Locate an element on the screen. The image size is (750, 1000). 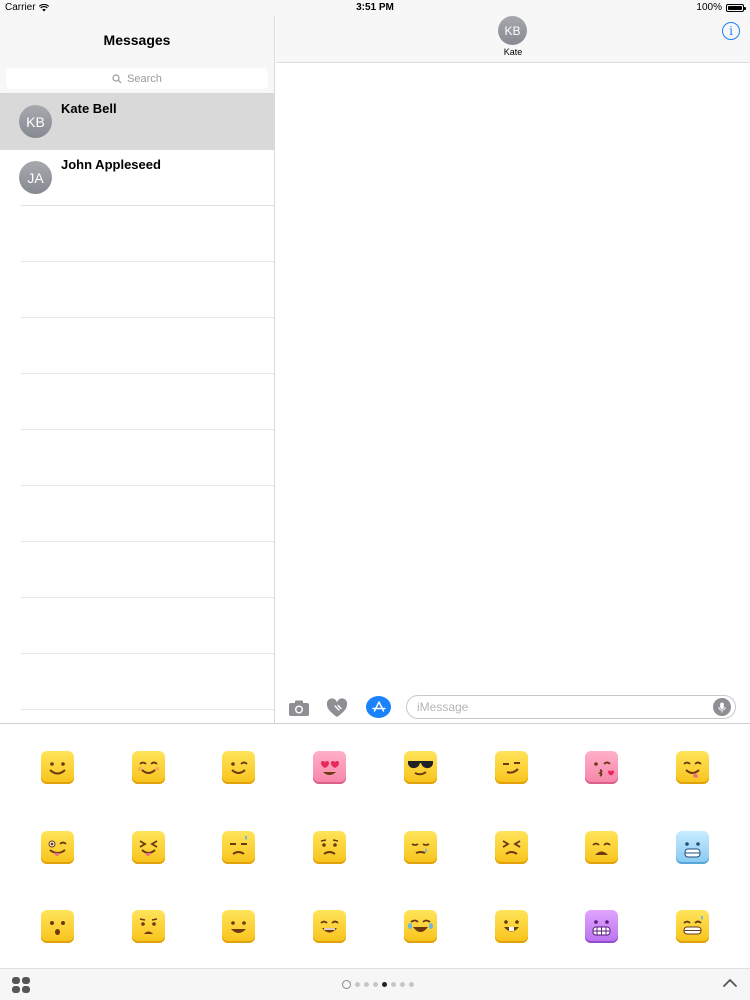
sticker-grimace-icon is located at coordinates (601, 926).